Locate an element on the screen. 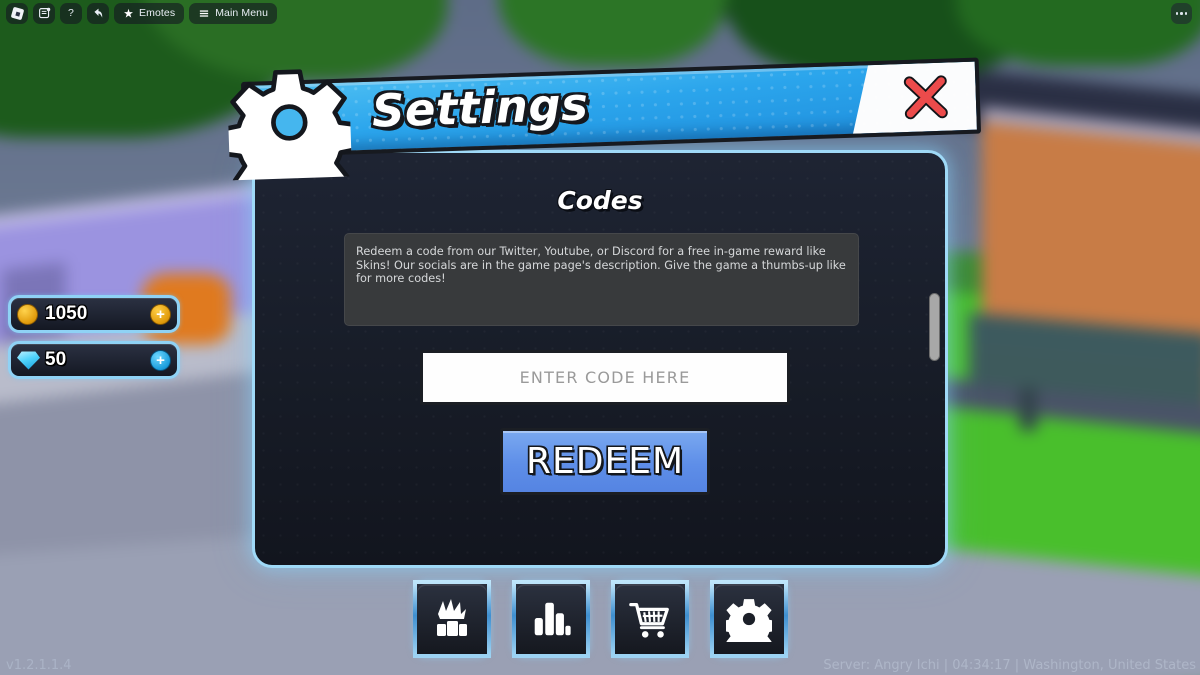 This screenshot has width=1200, height=675. hamburger-icon is located at coordinates (204, 13).